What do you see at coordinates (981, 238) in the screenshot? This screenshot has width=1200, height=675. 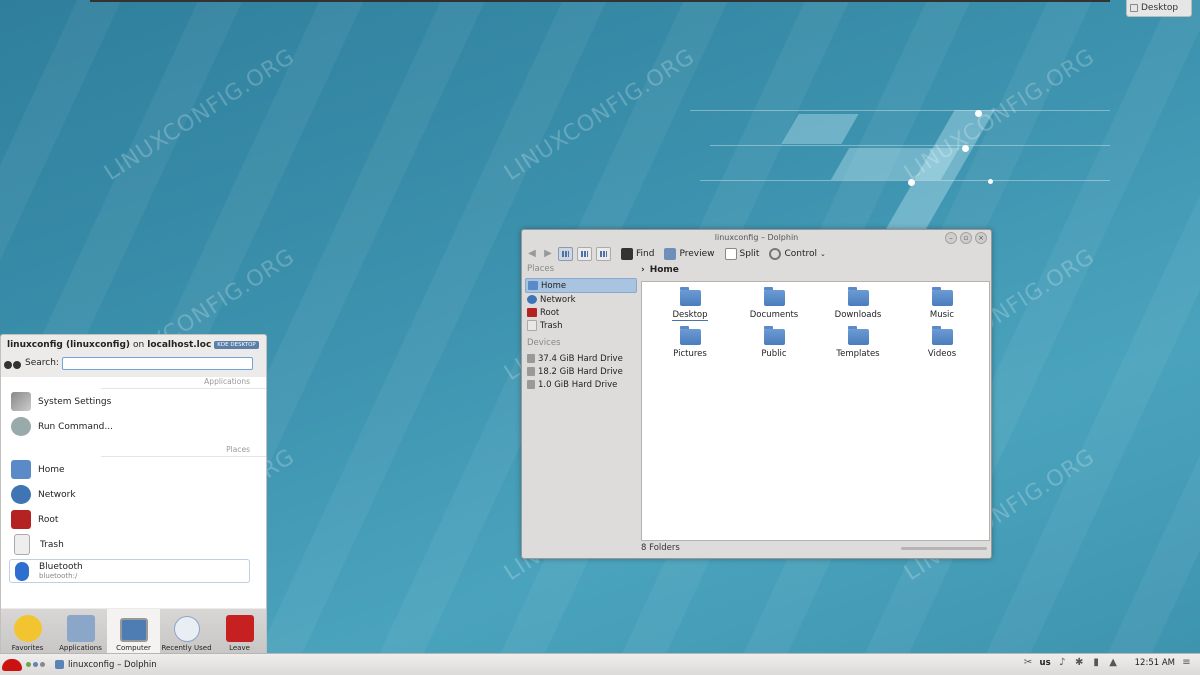 I see `close-button: ×` at bounding box center [981, 238].